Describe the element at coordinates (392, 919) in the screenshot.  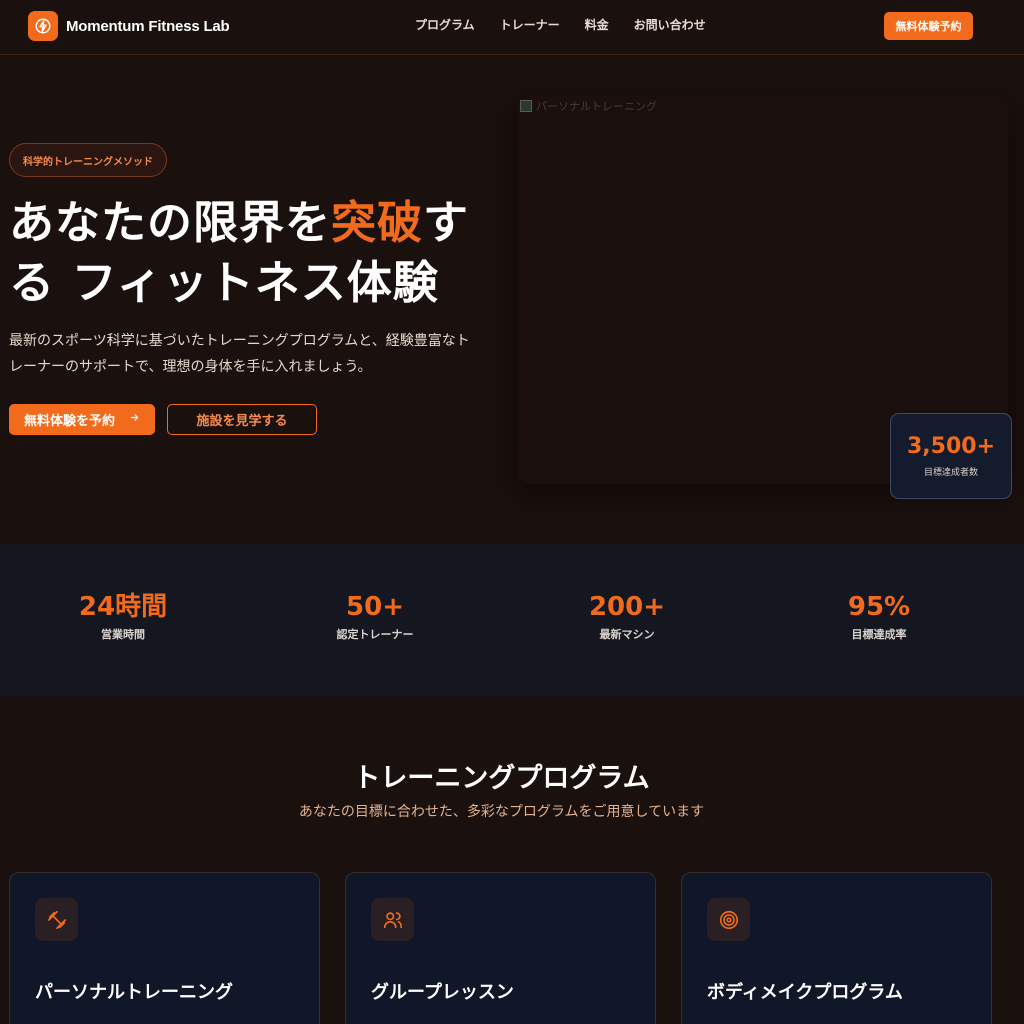
I see `users-icon` at that location.